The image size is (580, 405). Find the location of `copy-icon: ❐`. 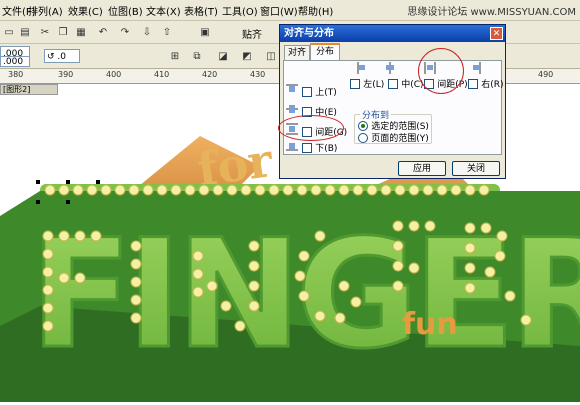

copy-icon: ❐ is located at coordinates (63, 32).